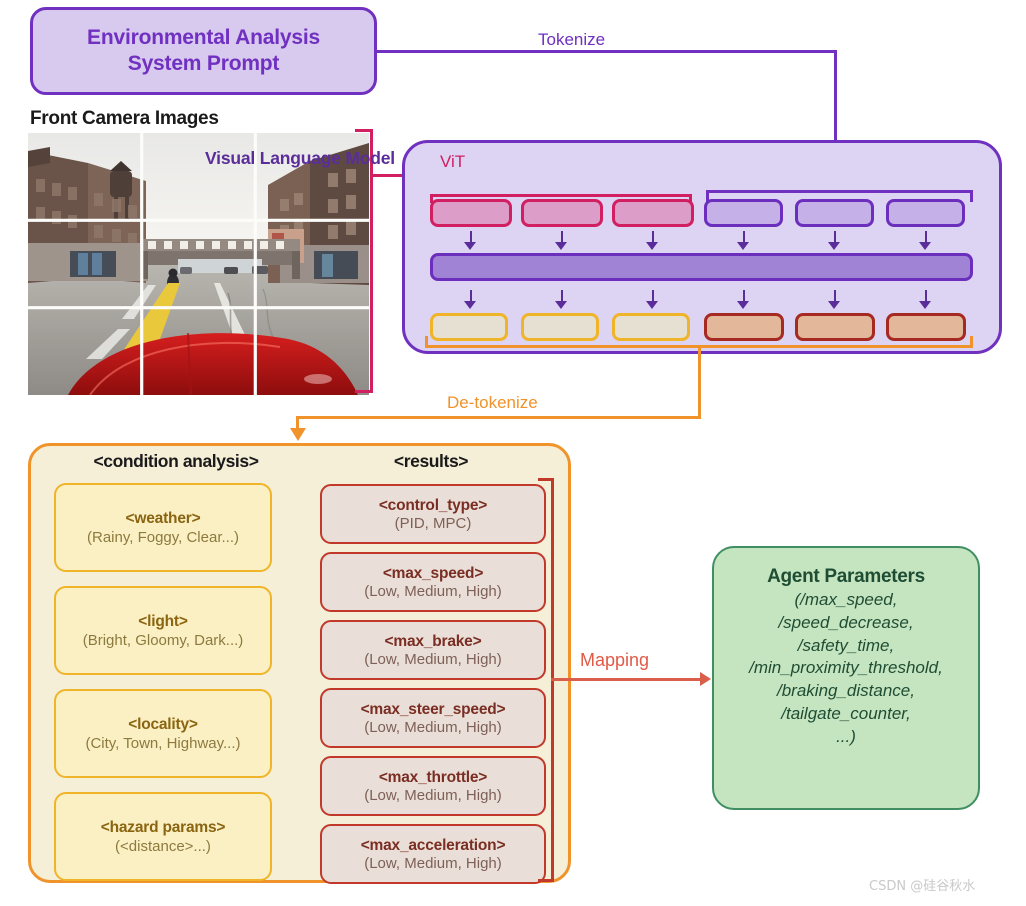  Describe the element at coordinates (203, 38) in the screenshot. I see `system-prompt-line1: Environmental Analysis` at that location.